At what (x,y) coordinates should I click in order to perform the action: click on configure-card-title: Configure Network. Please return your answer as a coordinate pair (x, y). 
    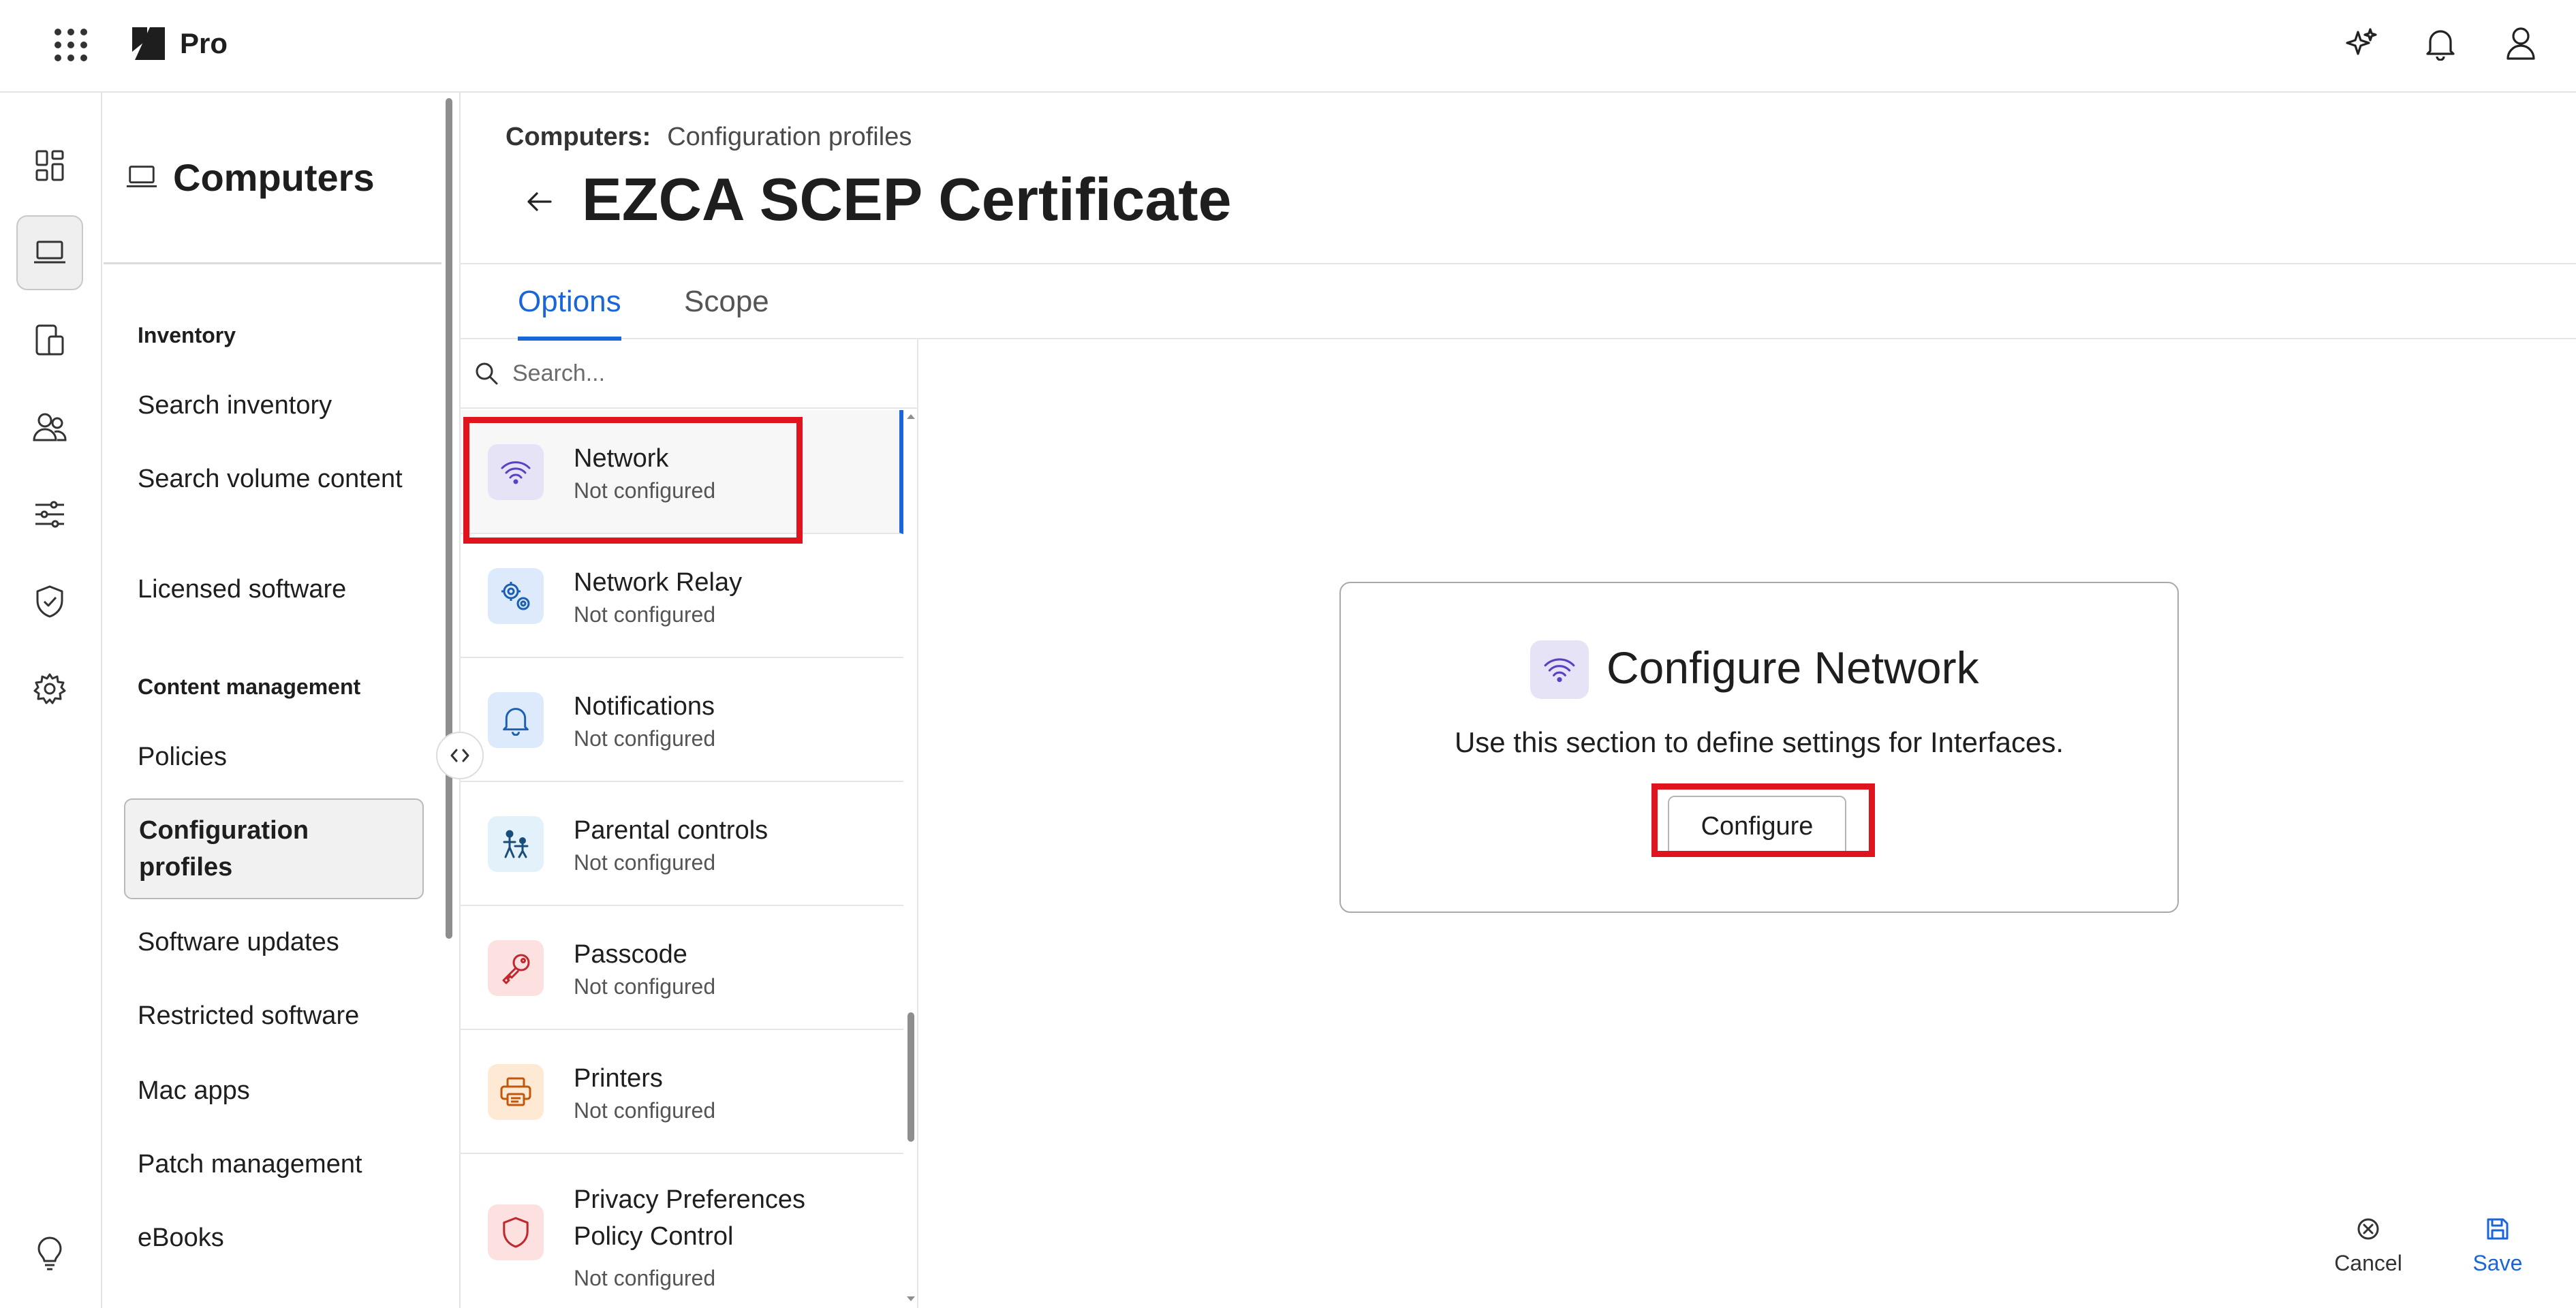
    Looking at the image, I should click on (1793, 668).